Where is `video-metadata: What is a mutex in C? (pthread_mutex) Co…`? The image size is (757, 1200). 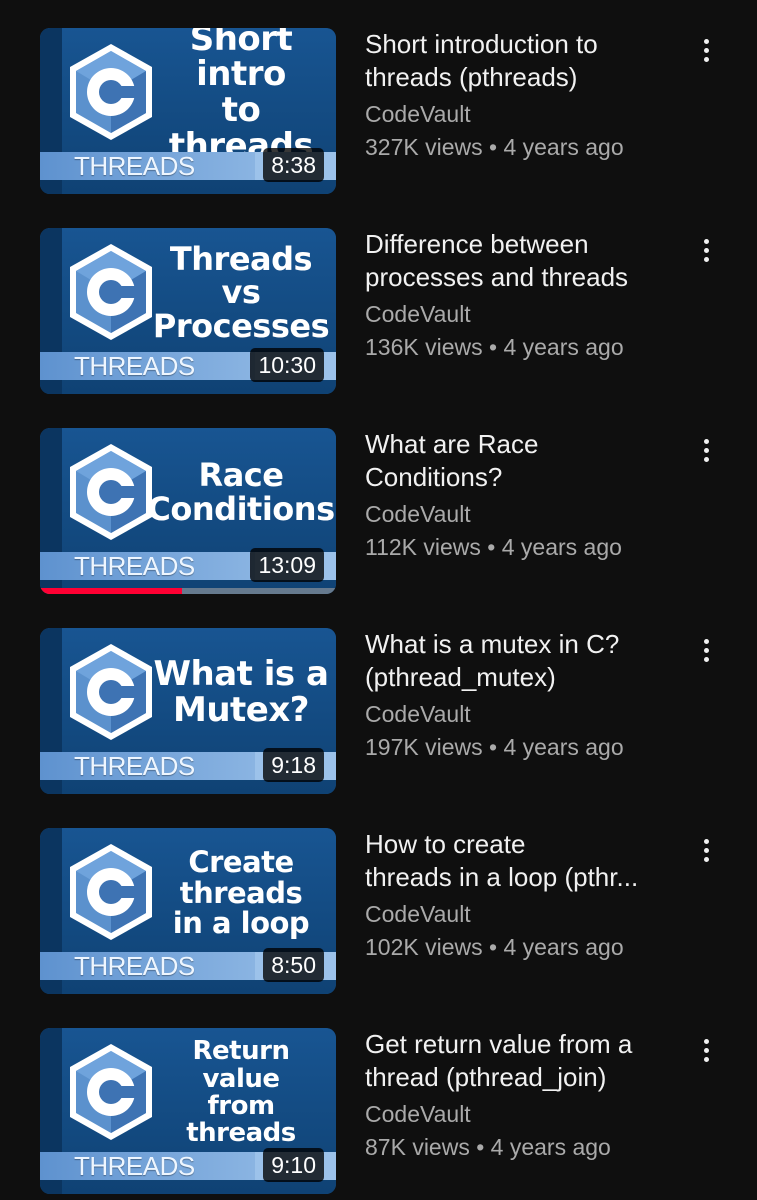
video-metadata: What is a mutex in C? (pthread_mutex) Co… is located at coordinates (515, 694).